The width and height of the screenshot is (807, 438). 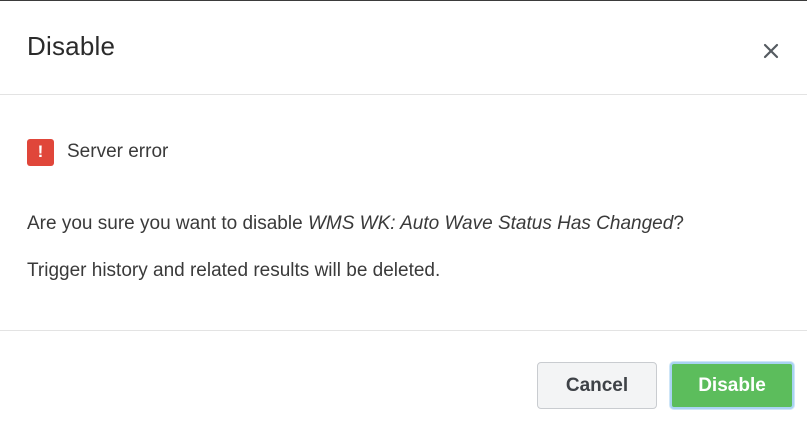 What do you see at coordinates (732, 385) in the screenshot?
I see `disable-button: Disable` at bounding box center [732, 385].